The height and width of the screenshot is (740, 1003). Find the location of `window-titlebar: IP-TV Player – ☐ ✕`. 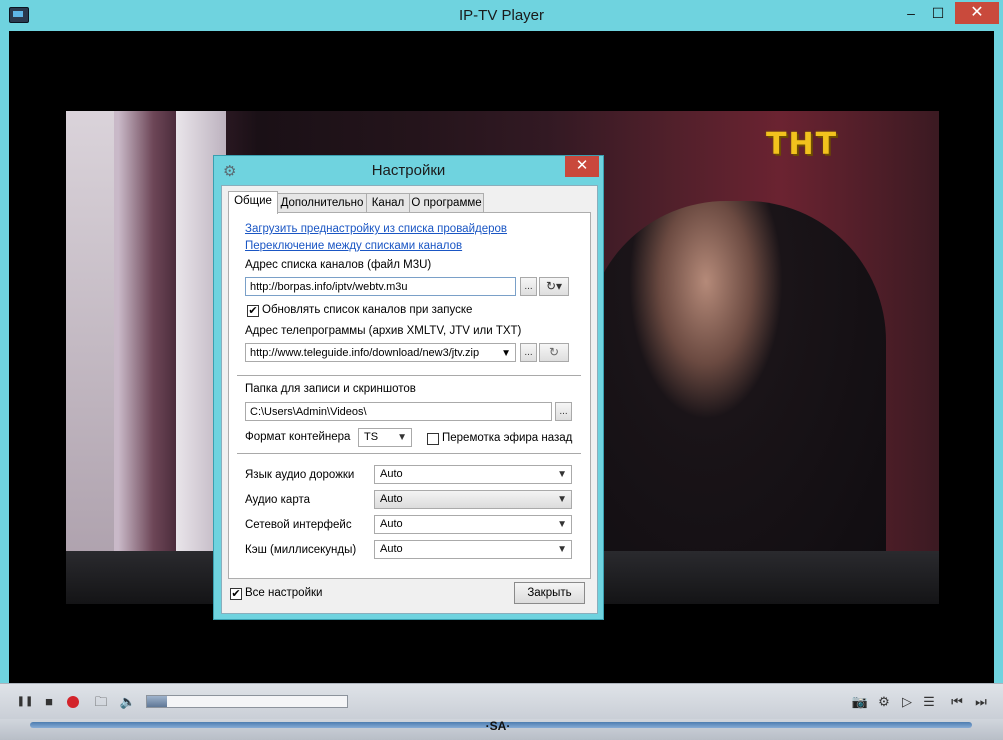

window-titlebar: IP-TV Player – ☐ ✕ is located at coordinates (501, 15).